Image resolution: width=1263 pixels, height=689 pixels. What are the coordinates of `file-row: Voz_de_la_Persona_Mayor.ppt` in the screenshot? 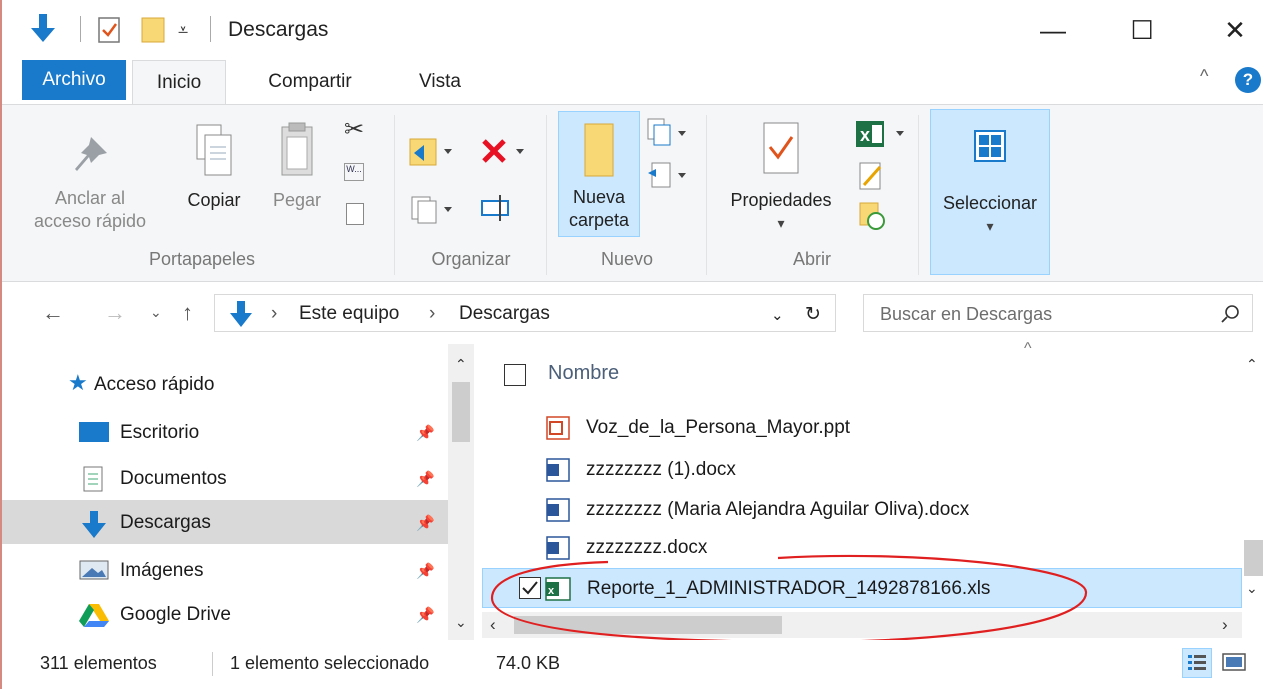 It's located at (862, 428).